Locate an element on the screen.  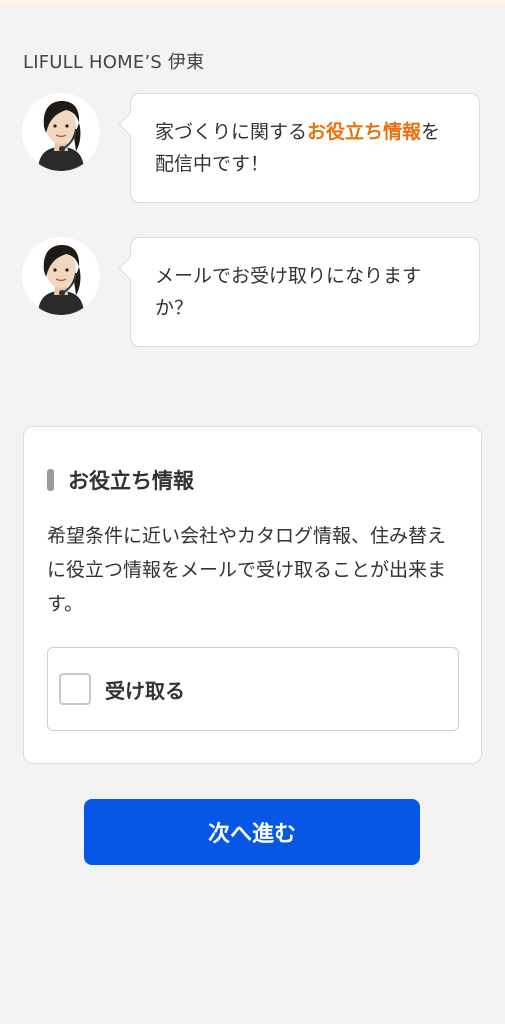
receive-checkbox-label: 受け取る is located at coordinates (145, 689).